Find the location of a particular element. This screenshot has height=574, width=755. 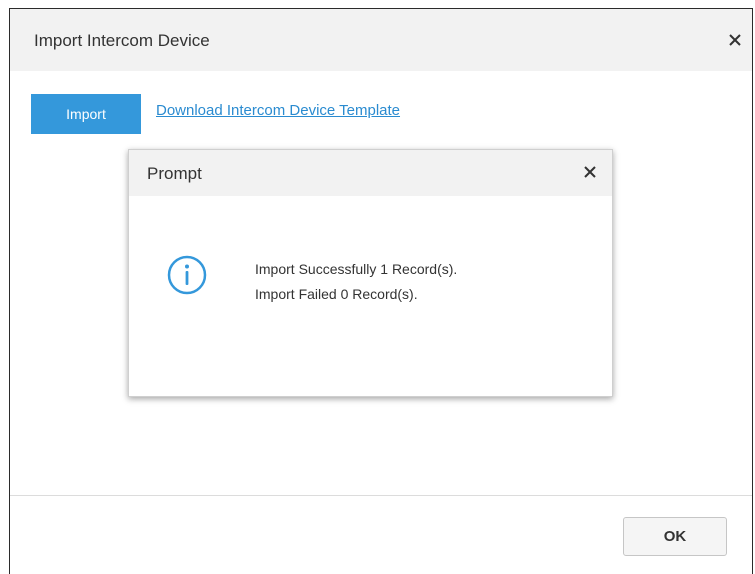

info-icon is located at coordinates (187, 275).